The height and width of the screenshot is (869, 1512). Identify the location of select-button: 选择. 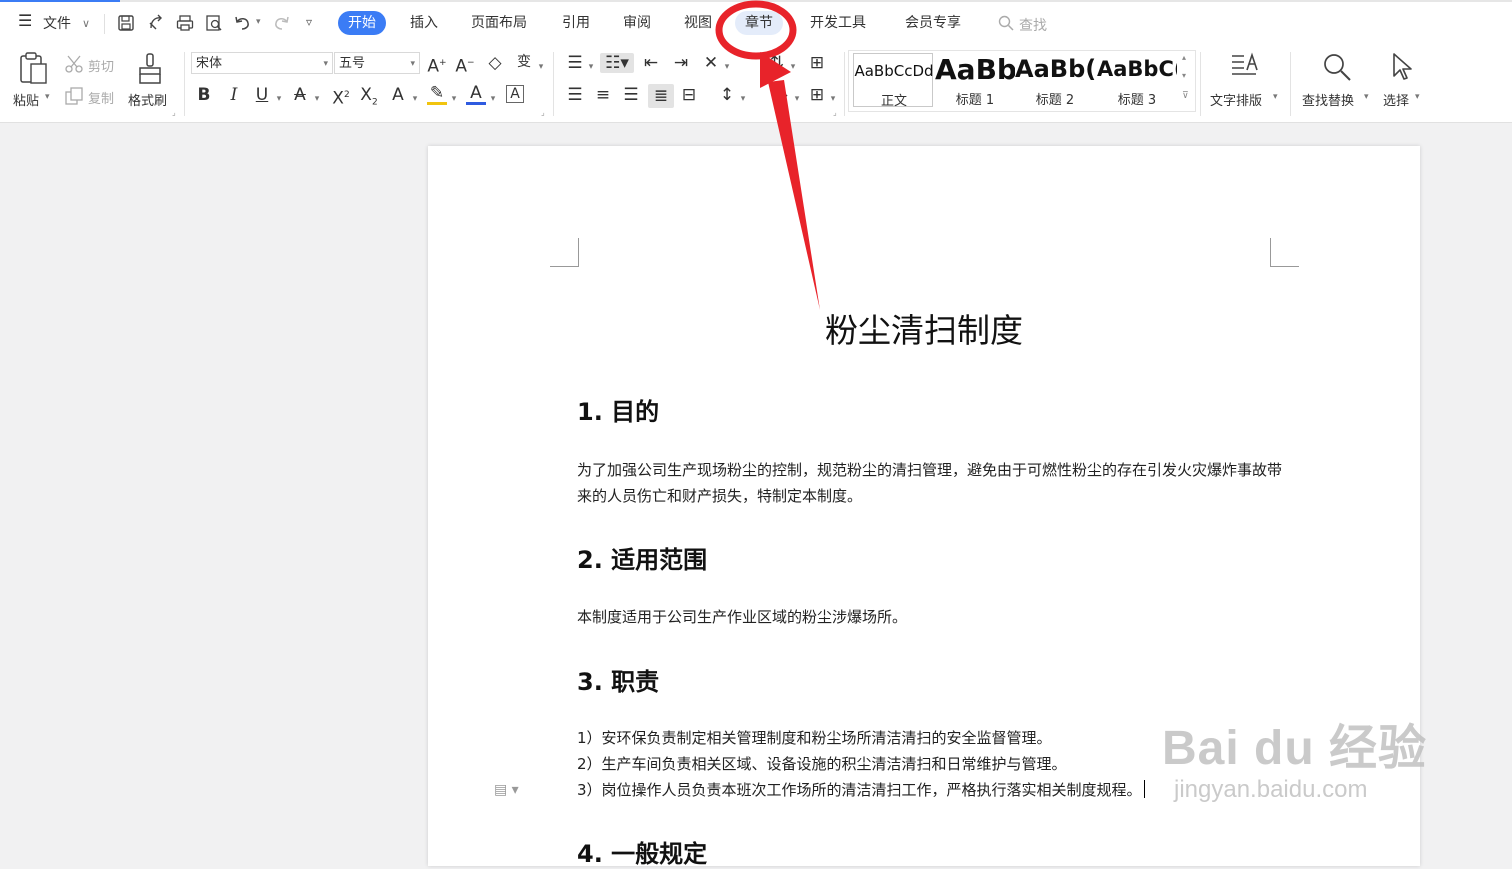
(1396, 99).